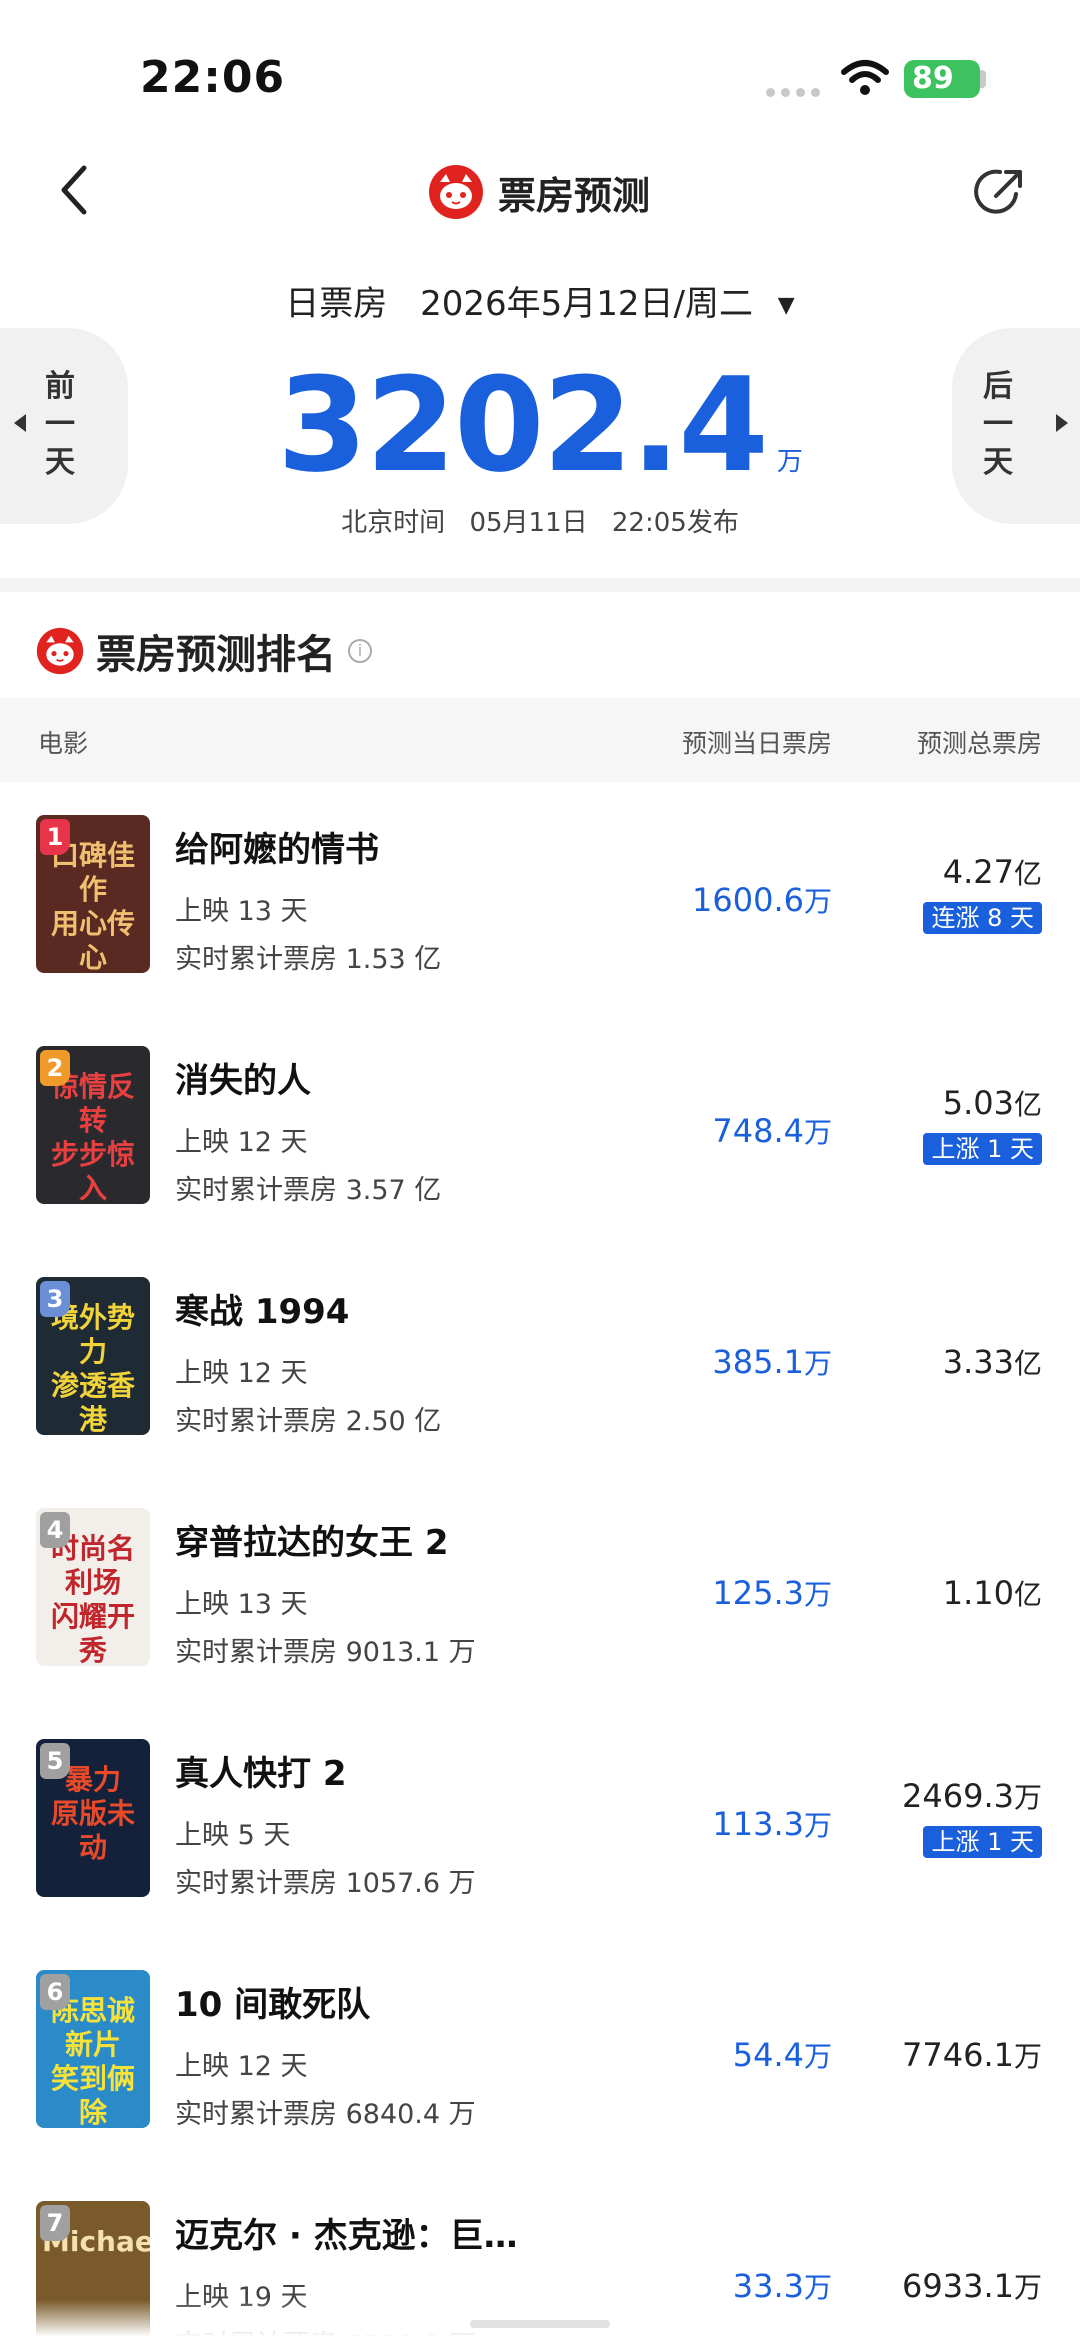  Describe the element at coordinates (233, 1835) in the screenshot. I see `release-days: 上映 5 天` at that location.